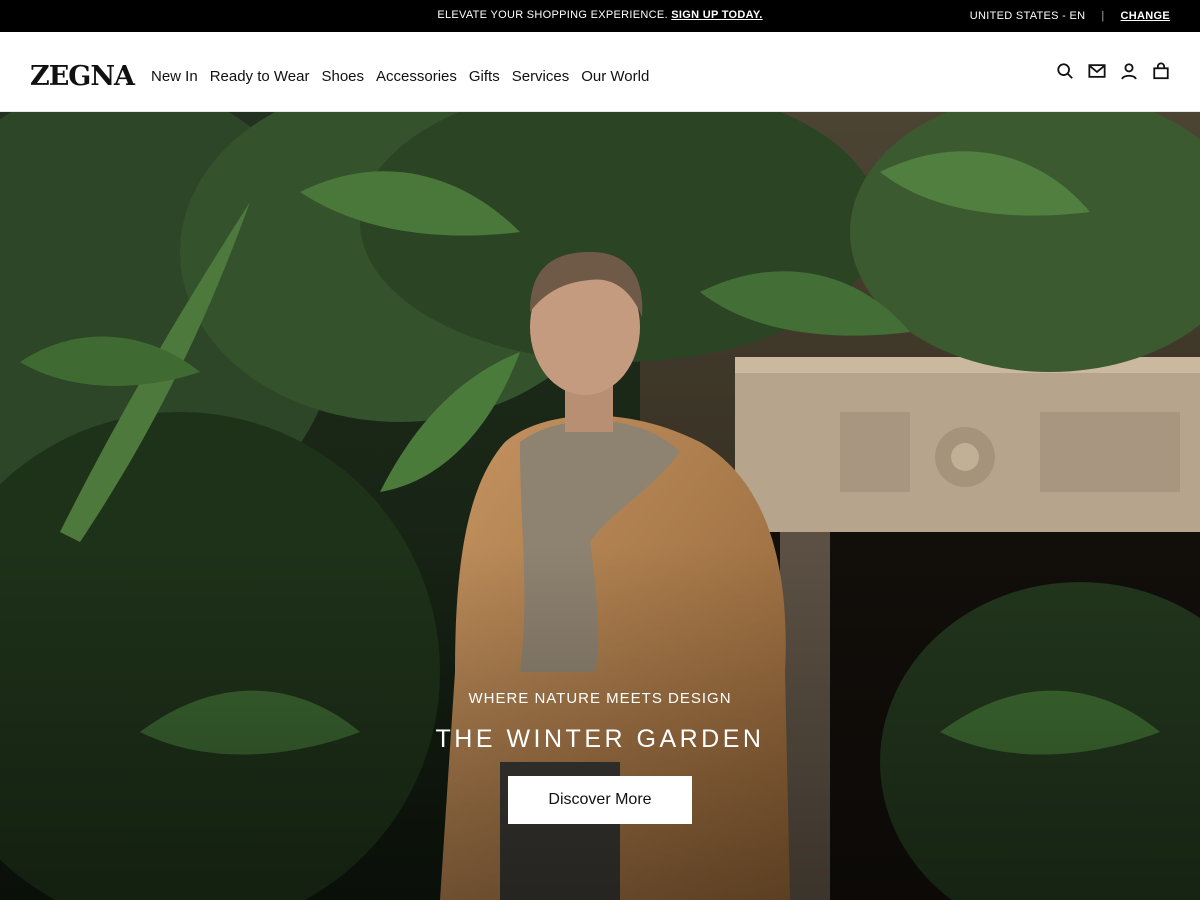  What do you see at coordinates (484, 77) in the screenshot?
I see `nav-item-gifts: Gifts` at bounding box center [484, 77].